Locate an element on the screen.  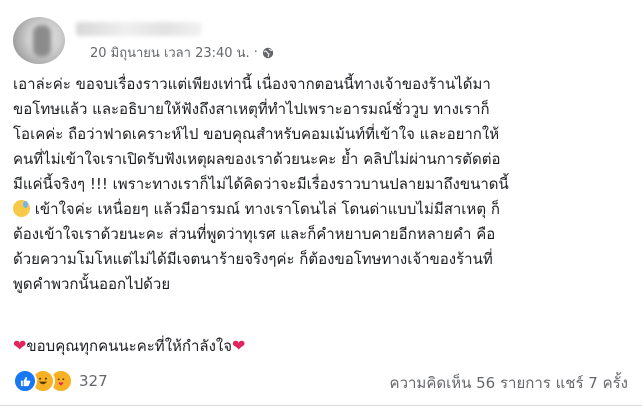
post-thanks-line: ❤ขอบคุณทุกคนนะคะที่ให้กำลังใจ❤ is located at coordinates (129, 346).